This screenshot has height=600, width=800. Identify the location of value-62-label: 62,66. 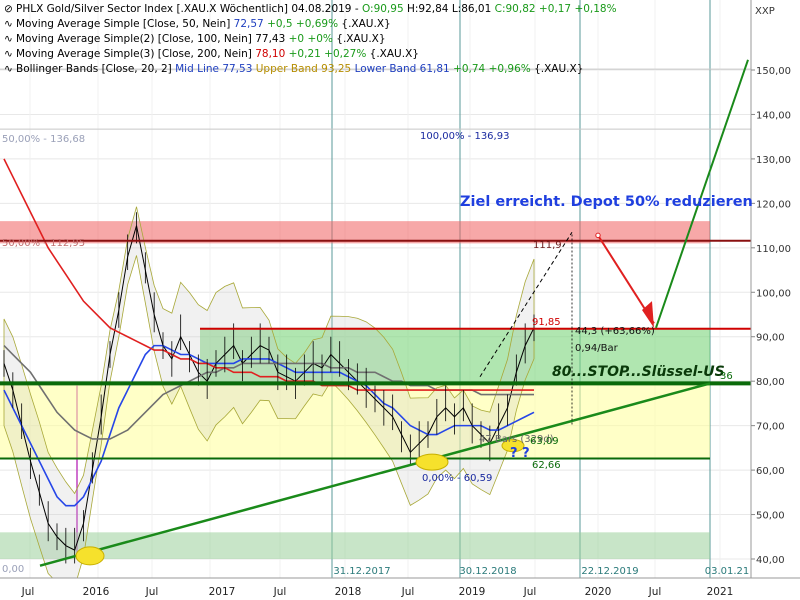
(546, 465).